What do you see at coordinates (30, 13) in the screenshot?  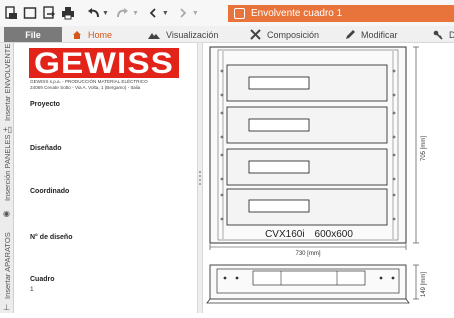 I see `new-document-icon` at bounding box center [30, 13].